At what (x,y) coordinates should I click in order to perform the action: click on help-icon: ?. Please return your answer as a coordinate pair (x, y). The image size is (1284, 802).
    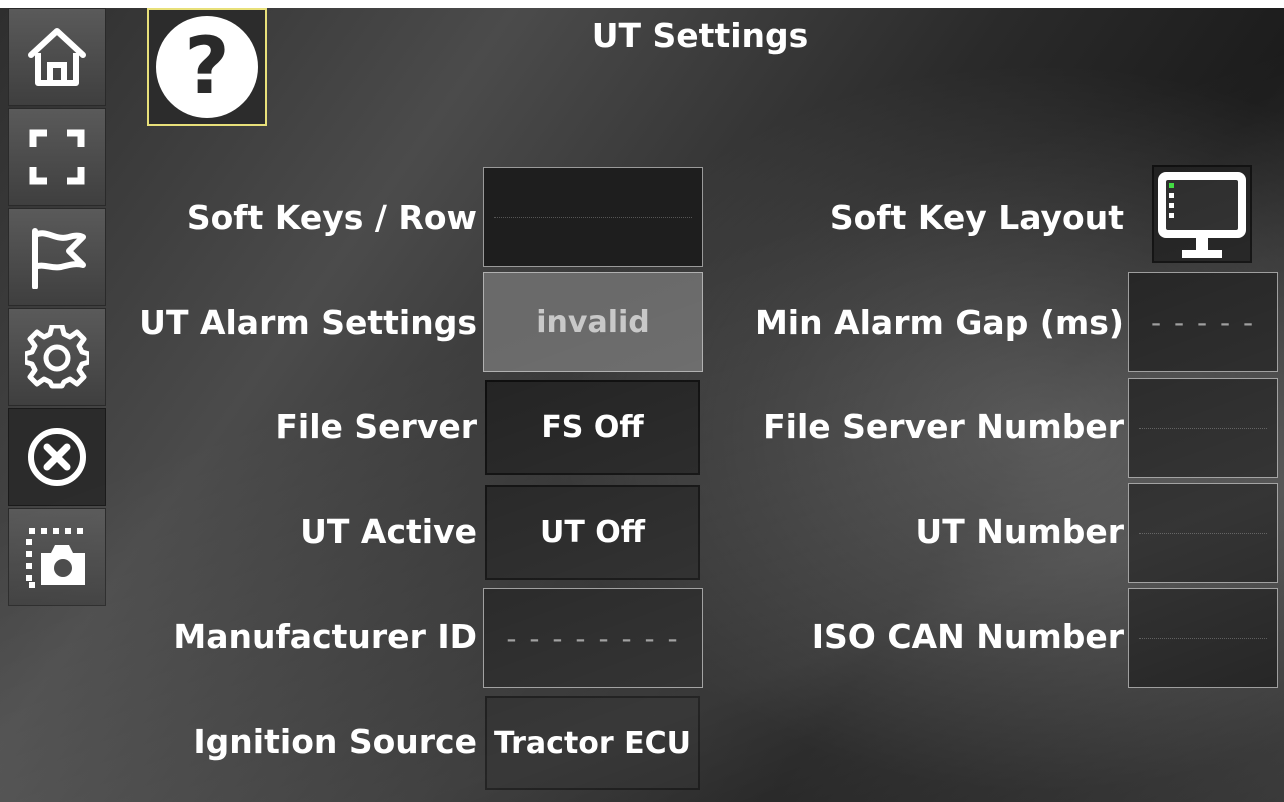
    Looking at the image, I should click on (207, 67).